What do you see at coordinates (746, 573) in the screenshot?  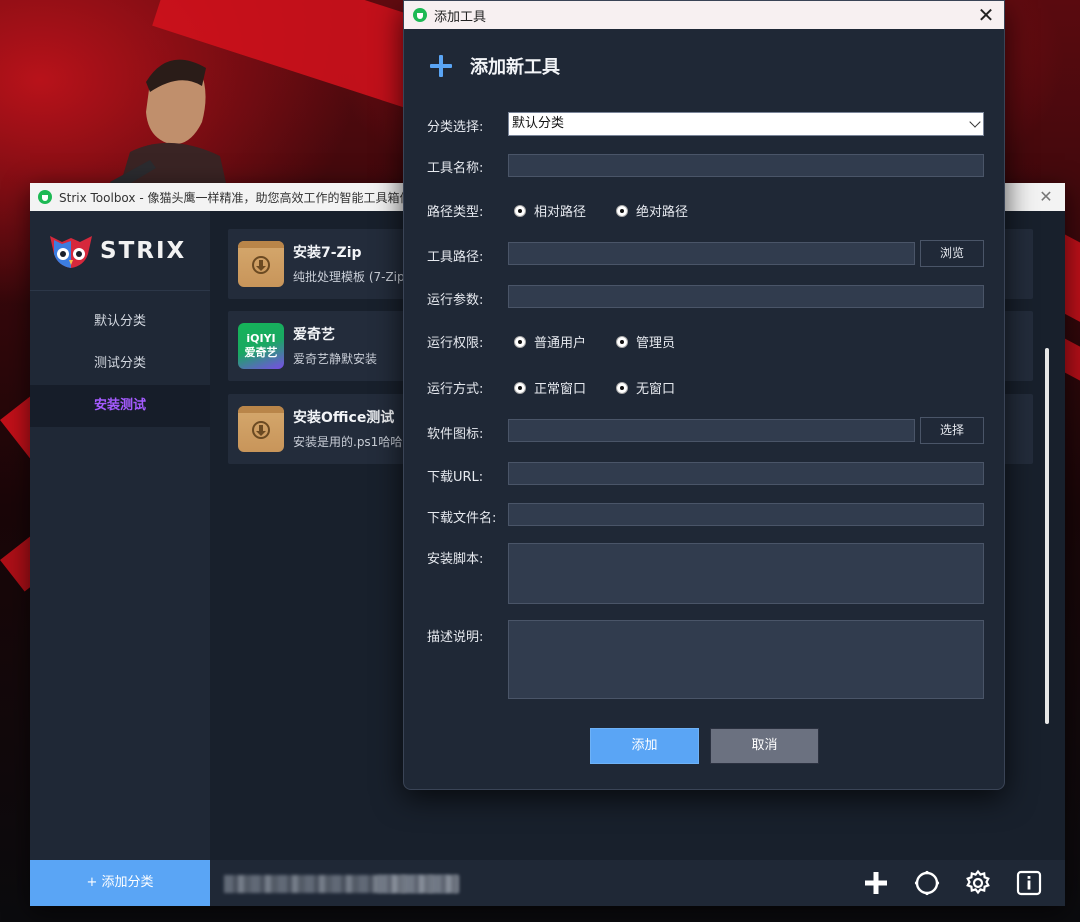 I see `install-script-textarea` at bounding box center [746, 573].